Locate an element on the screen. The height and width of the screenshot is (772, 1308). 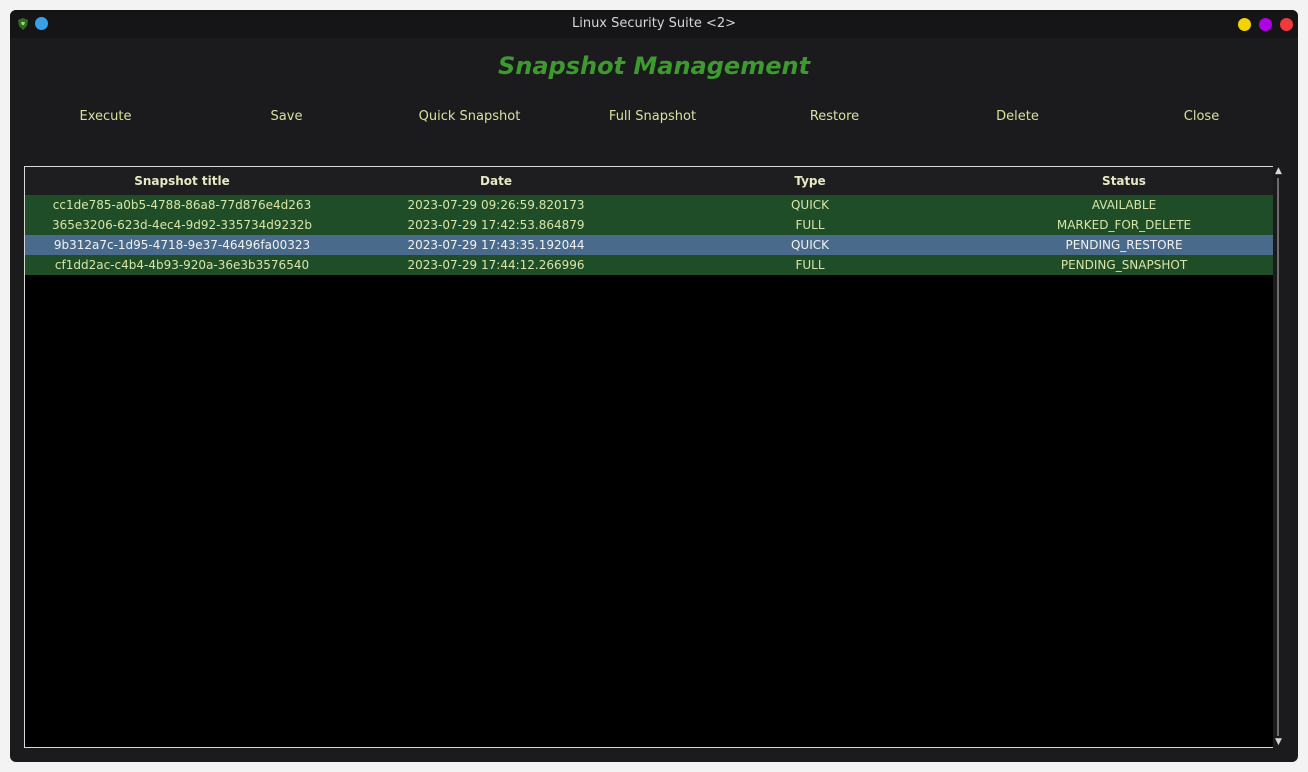
delete-button: Delete is located at coordinates (1017, 117).